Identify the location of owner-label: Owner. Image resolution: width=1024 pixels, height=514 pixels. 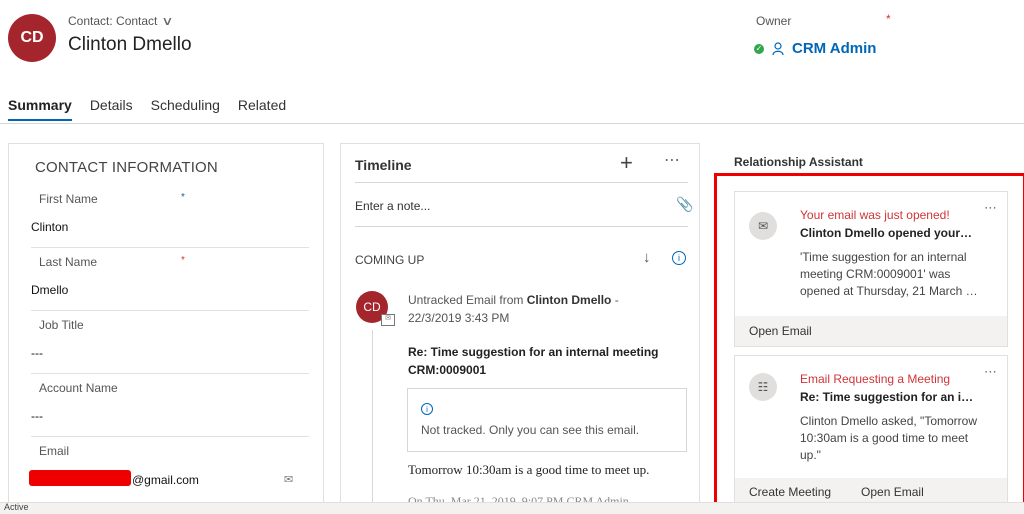
(774, 21).